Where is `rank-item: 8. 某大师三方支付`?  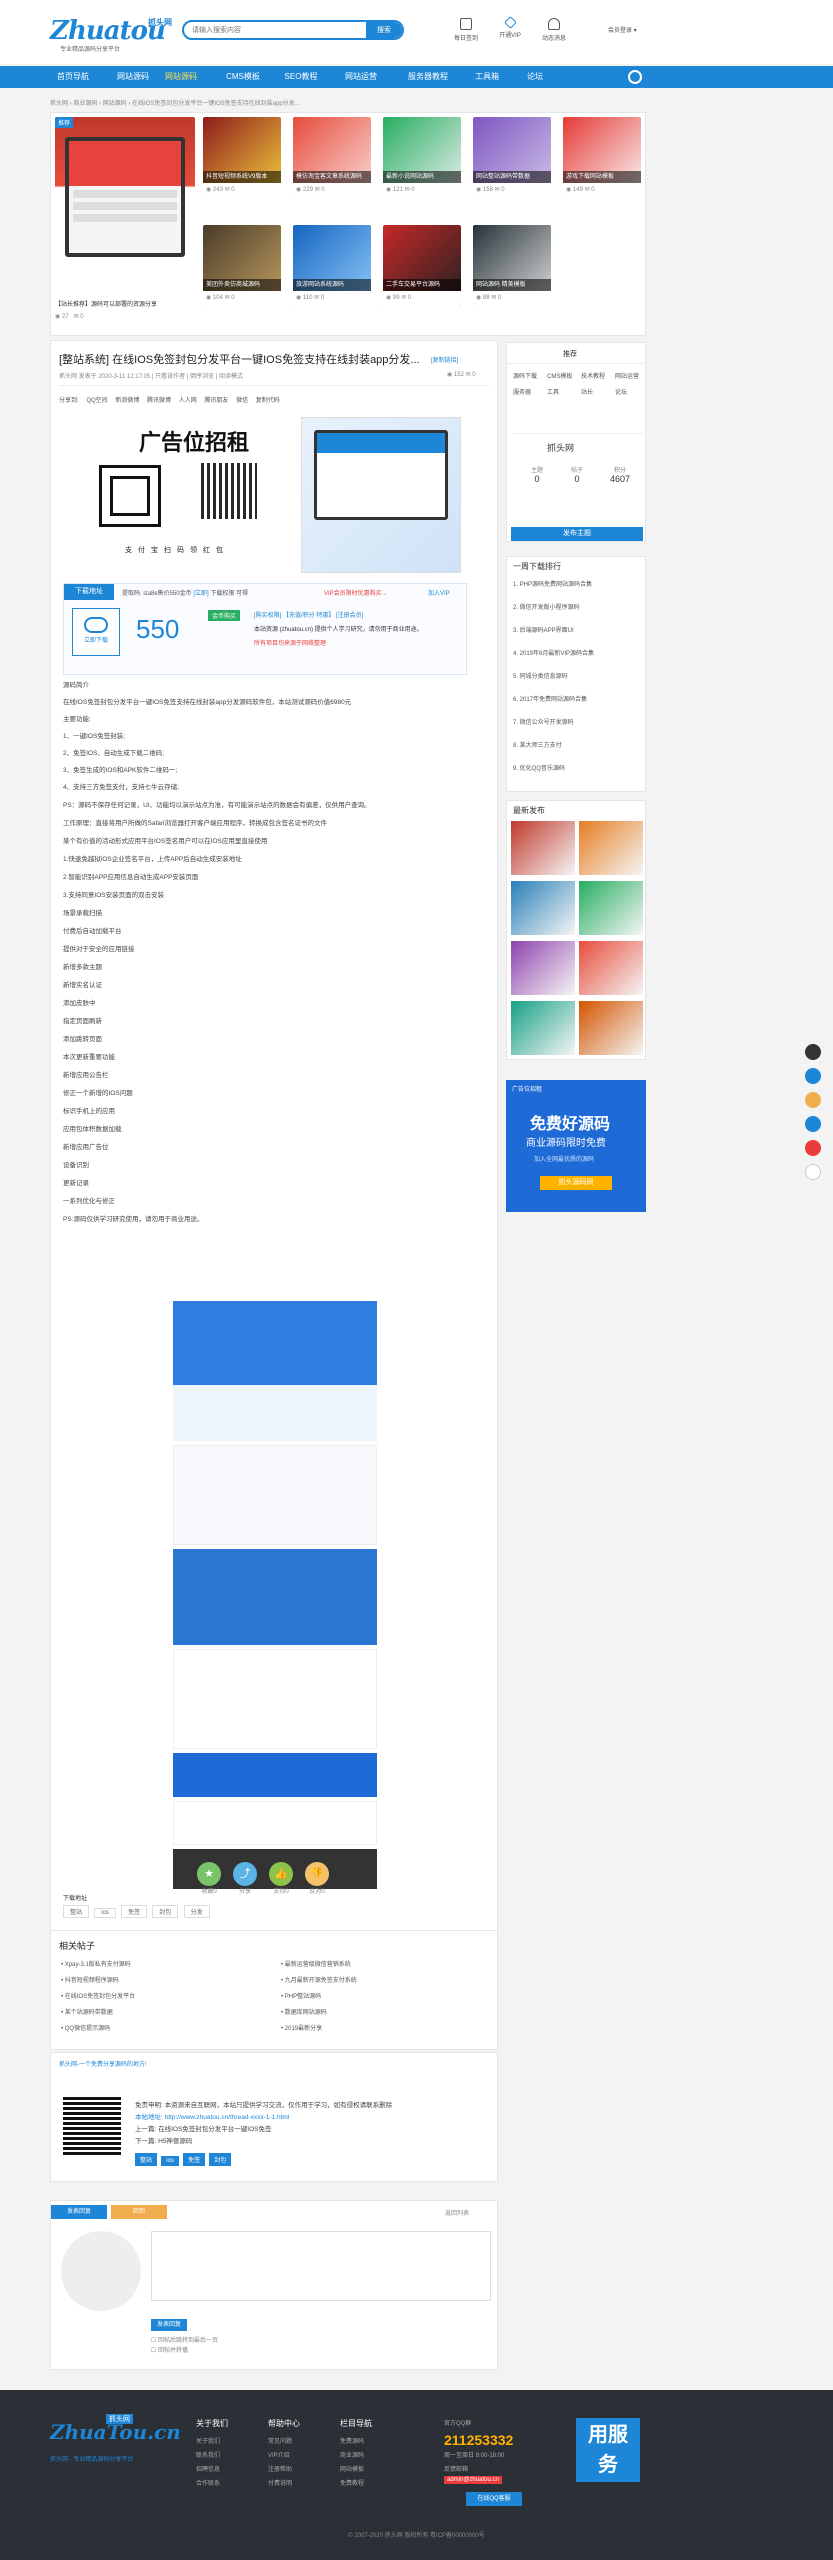 rank-item: 8. 某大师三方支付 is located at coordinates (577, 744).